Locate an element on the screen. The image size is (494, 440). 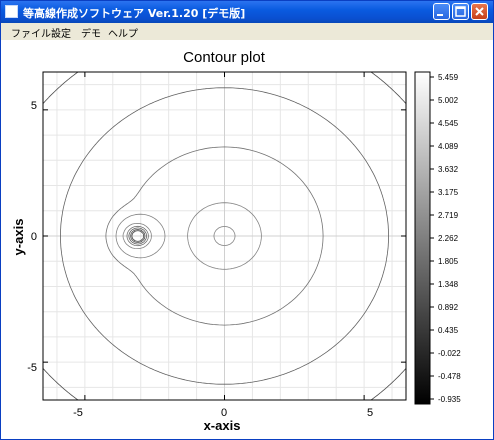
menu-demo: デモ is located at coordinates (91, 32).